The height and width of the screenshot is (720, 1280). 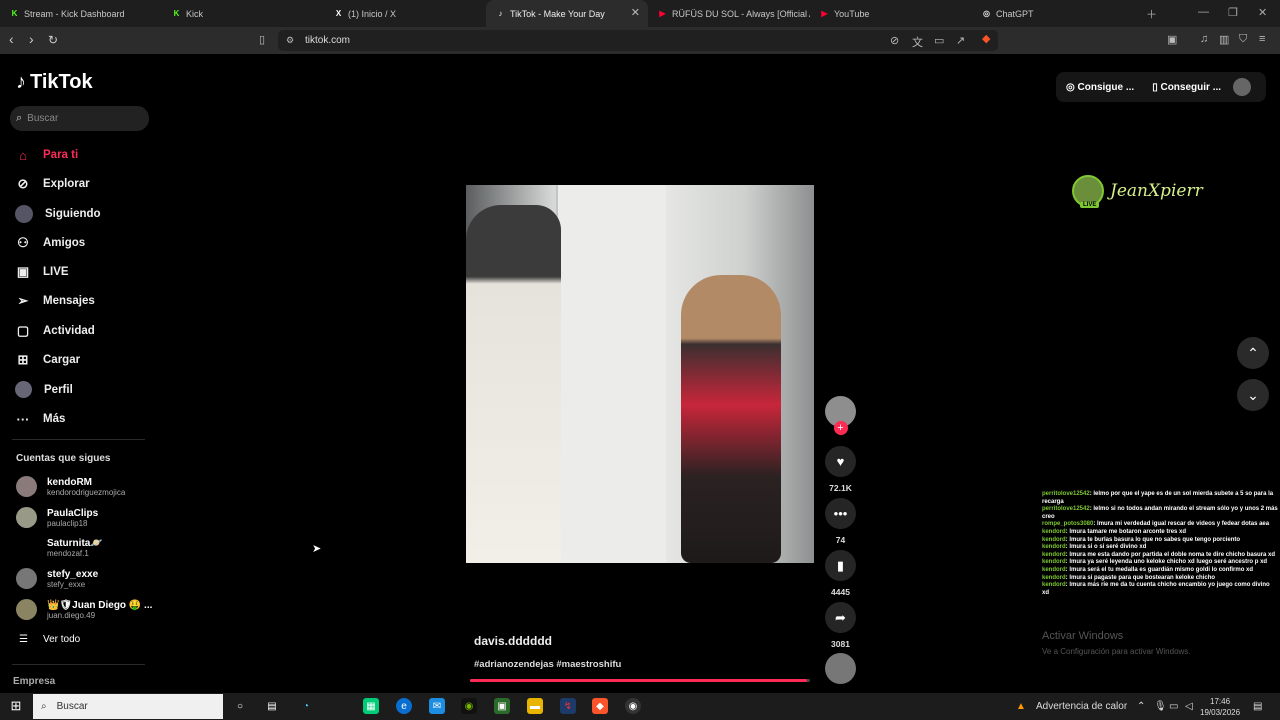 What do you see at coordinates (1021, 706) in the screenshot?
I see `heat-warning-icon: ▲` at bounding box center [1021, 706].